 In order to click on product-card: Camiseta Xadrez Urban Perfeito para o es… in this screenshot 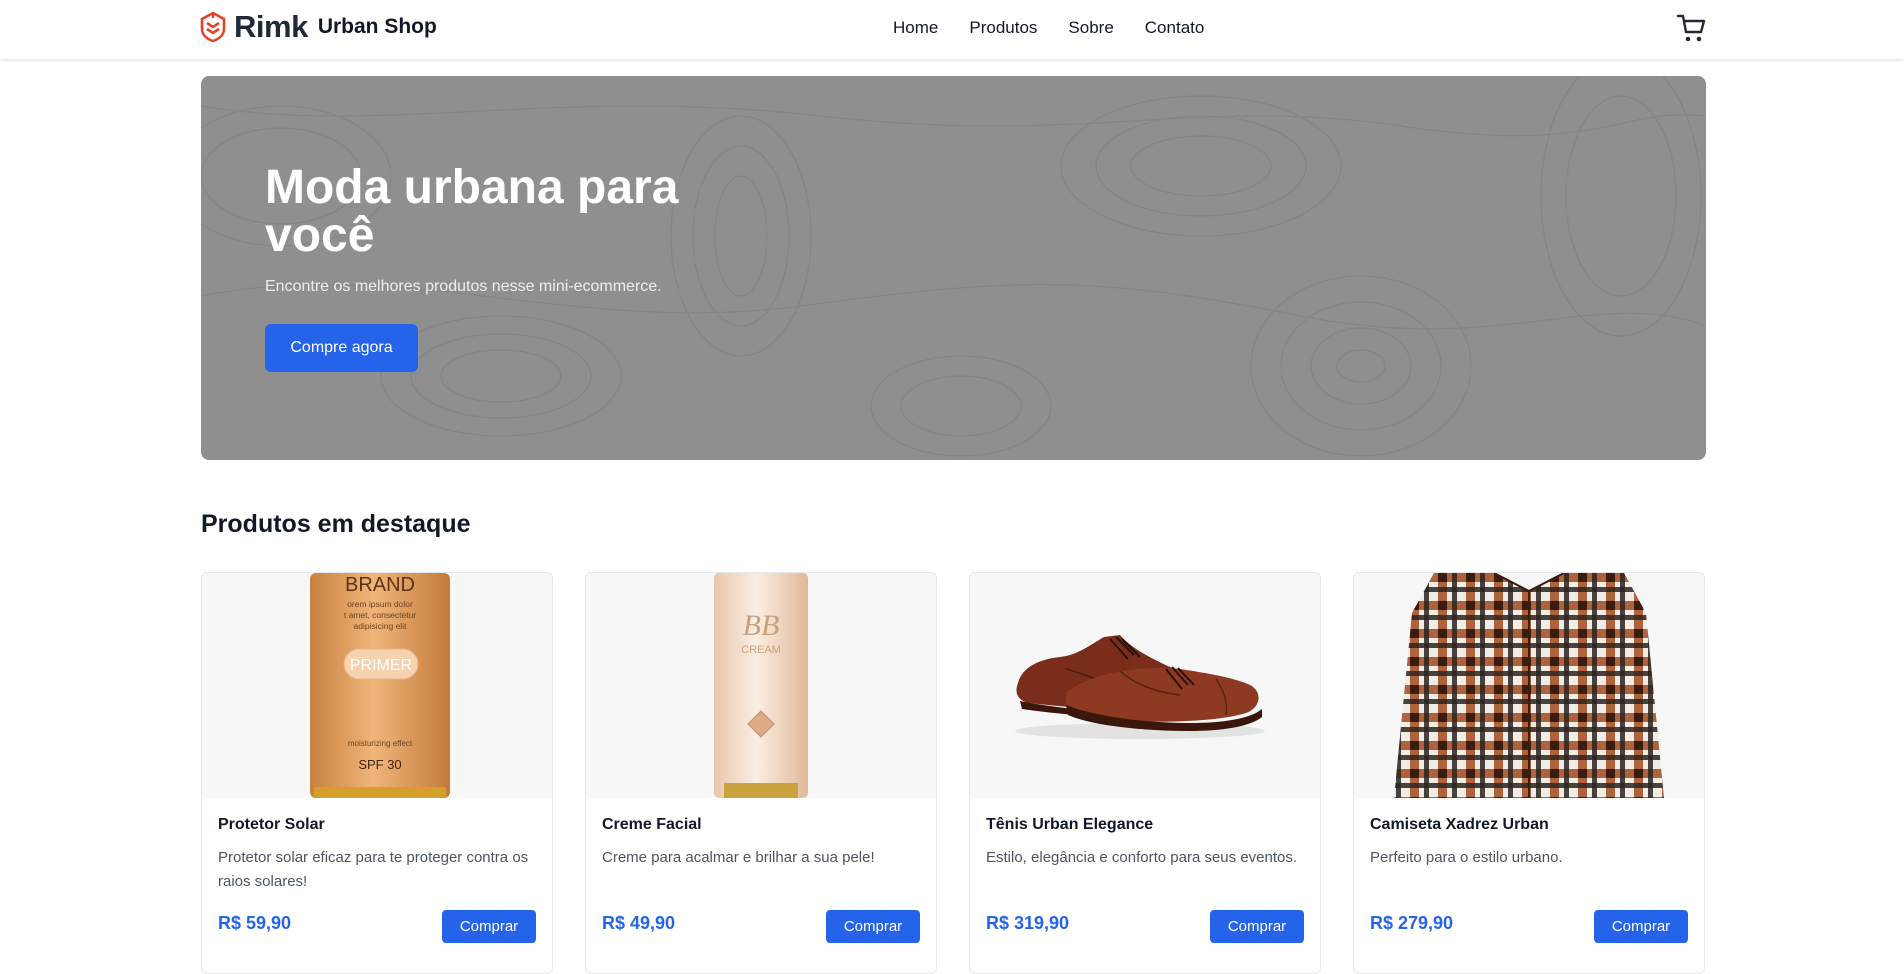, I will do `click(1529, 773)`.